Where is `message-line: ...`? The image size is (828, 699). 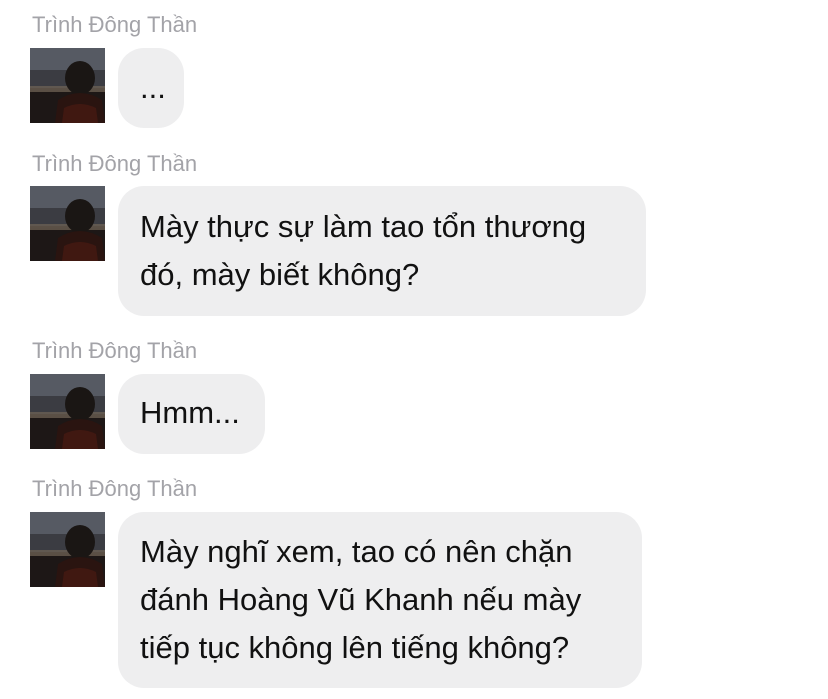 message-line: ... is located at coordinates (153, 87).